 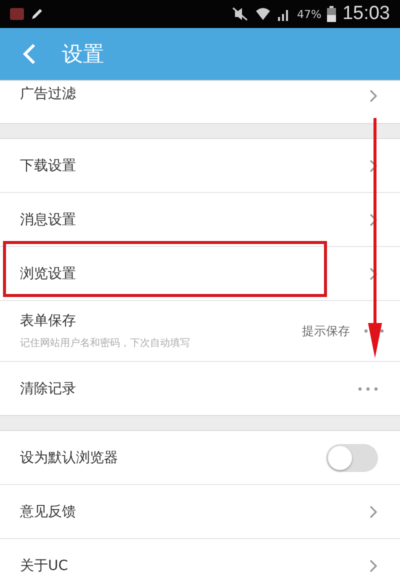 What do you see at coordinates (200, 512) in the screenshot?
I see `settings-item: 意见反馈` at bounding box center [200, 512].